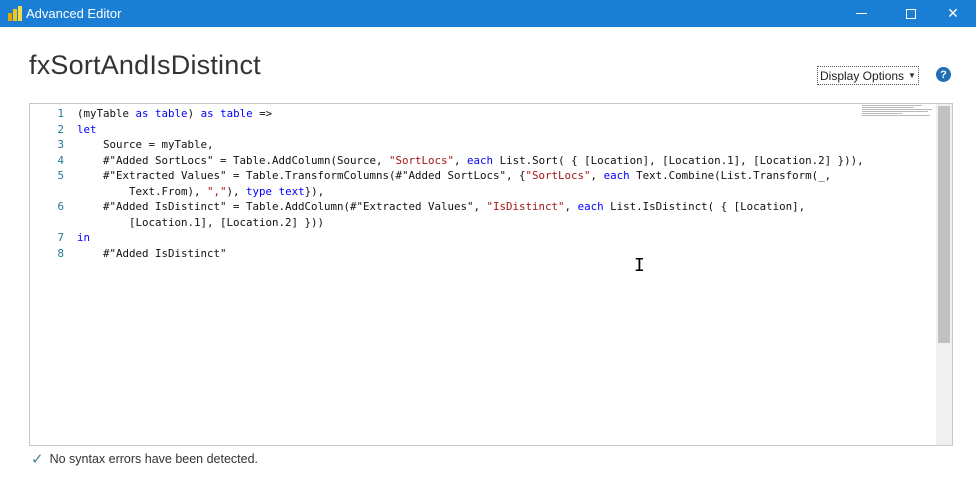  I want to click on scrollbar-thumb, so click(944, 224).